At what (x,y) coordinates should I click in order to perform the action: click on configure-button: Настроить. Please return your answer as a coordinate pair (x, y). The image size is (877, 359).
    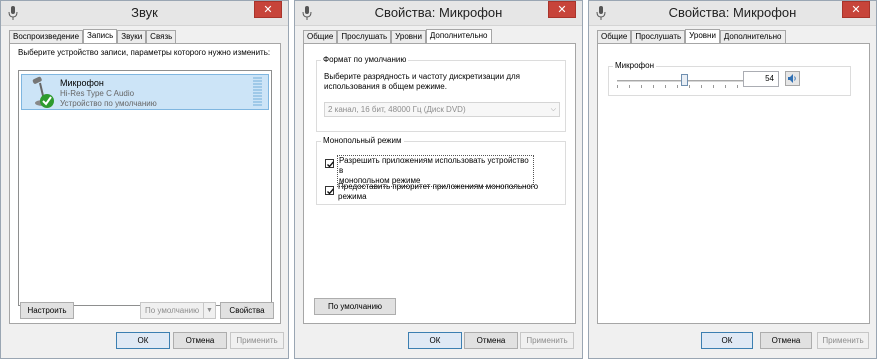
    Looking at the image, I should click on (47, 310).